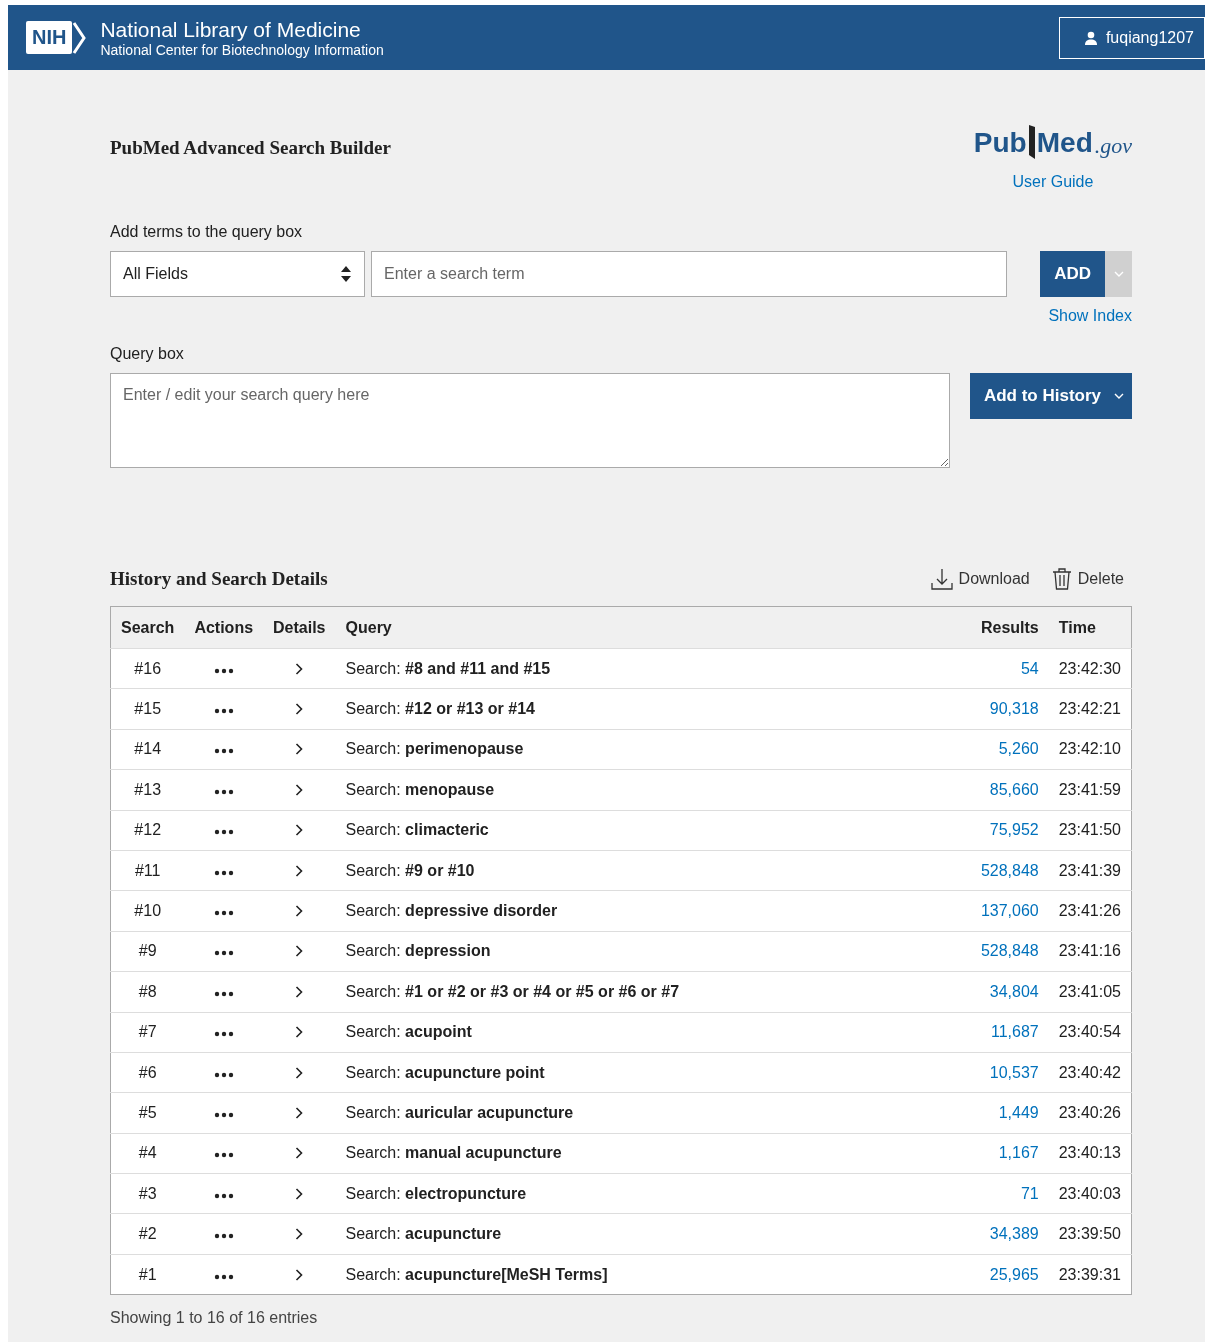 This screenshot has height=1342, width=1205. Describe the element at coordinates (147, 627) in the screenshot. I see `column-header: Search` at that location.